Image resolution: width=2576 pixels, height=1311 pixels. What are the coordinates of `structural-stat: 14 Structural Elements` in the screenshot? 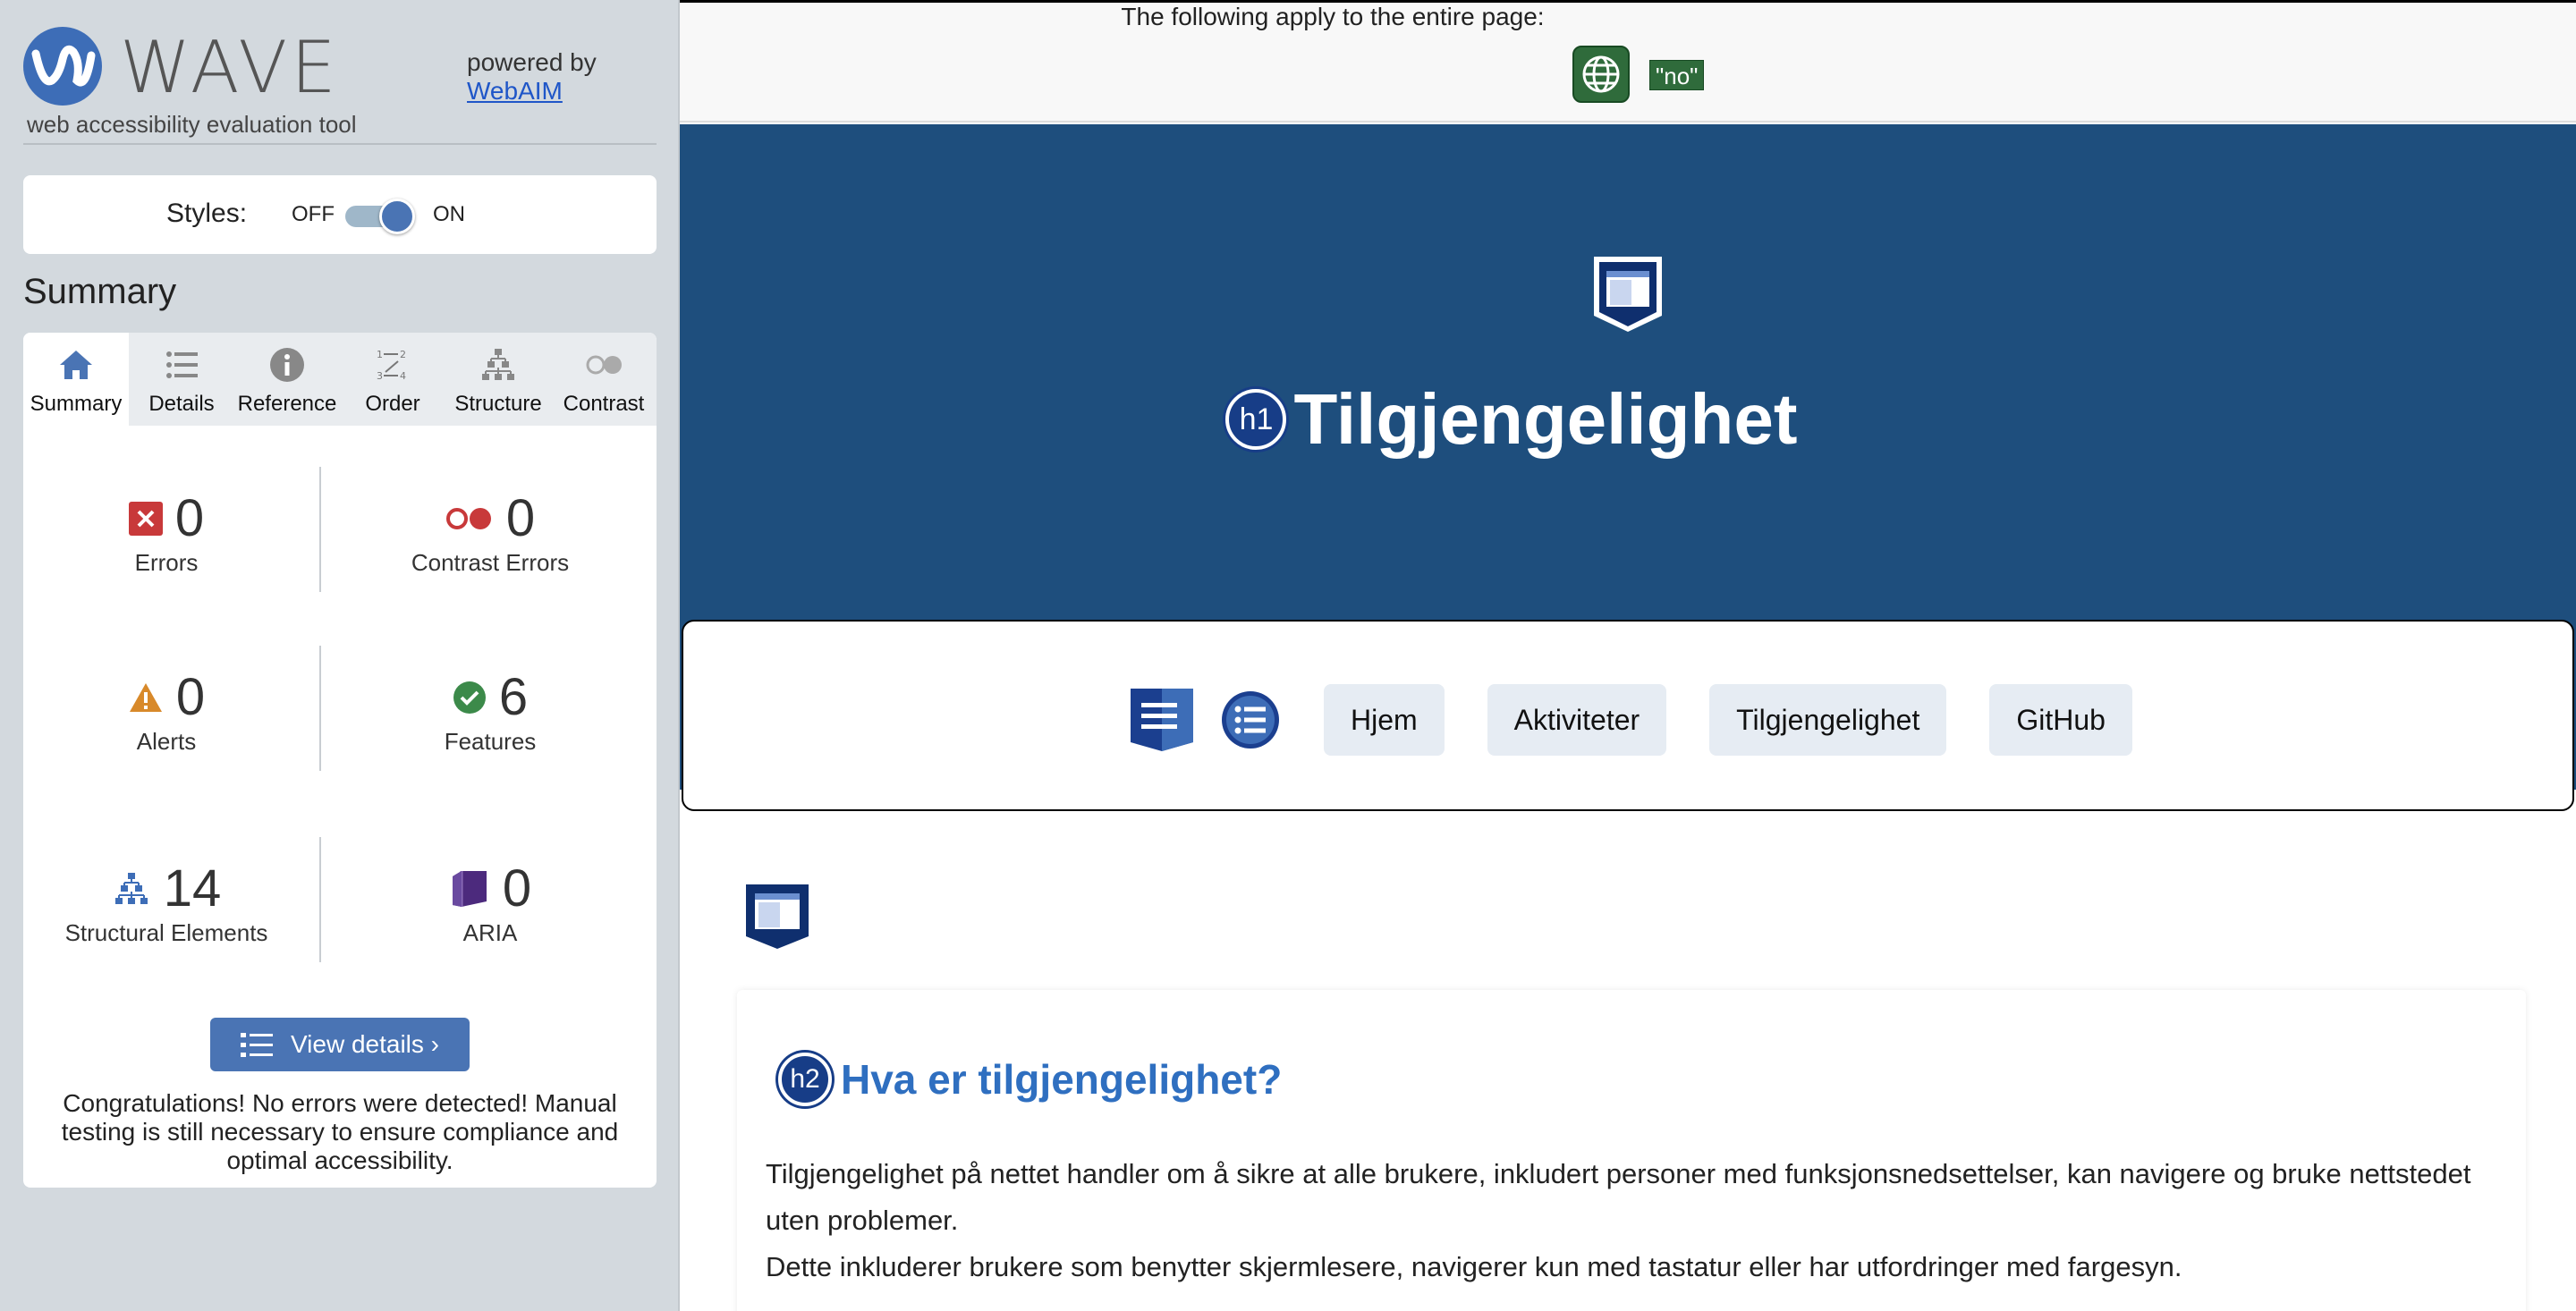 It's located at (166, 904).